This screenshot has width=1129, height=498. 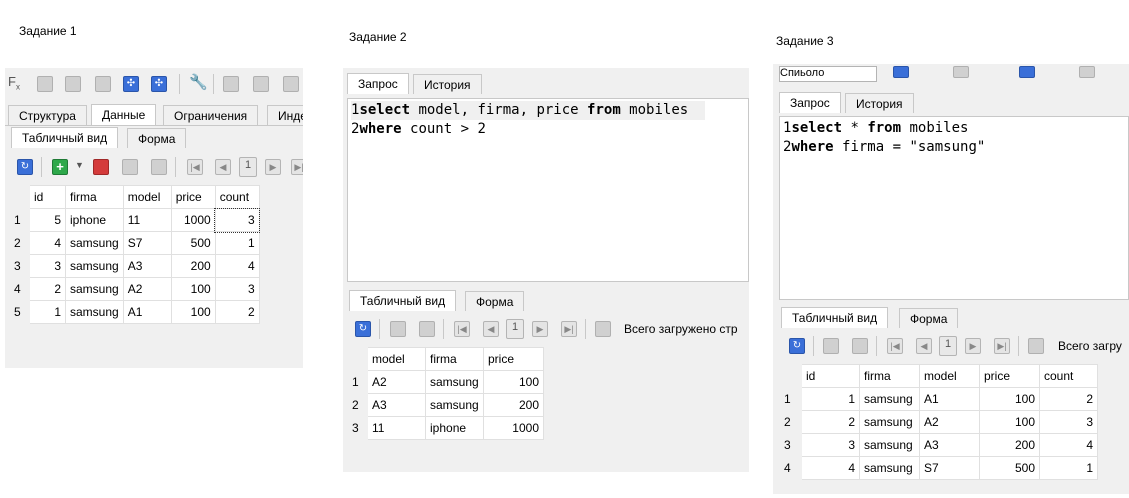 What do you see at coordinates (147, 197) in the screenshot?
I see `column-header: model` at bounding box center [147, 197].